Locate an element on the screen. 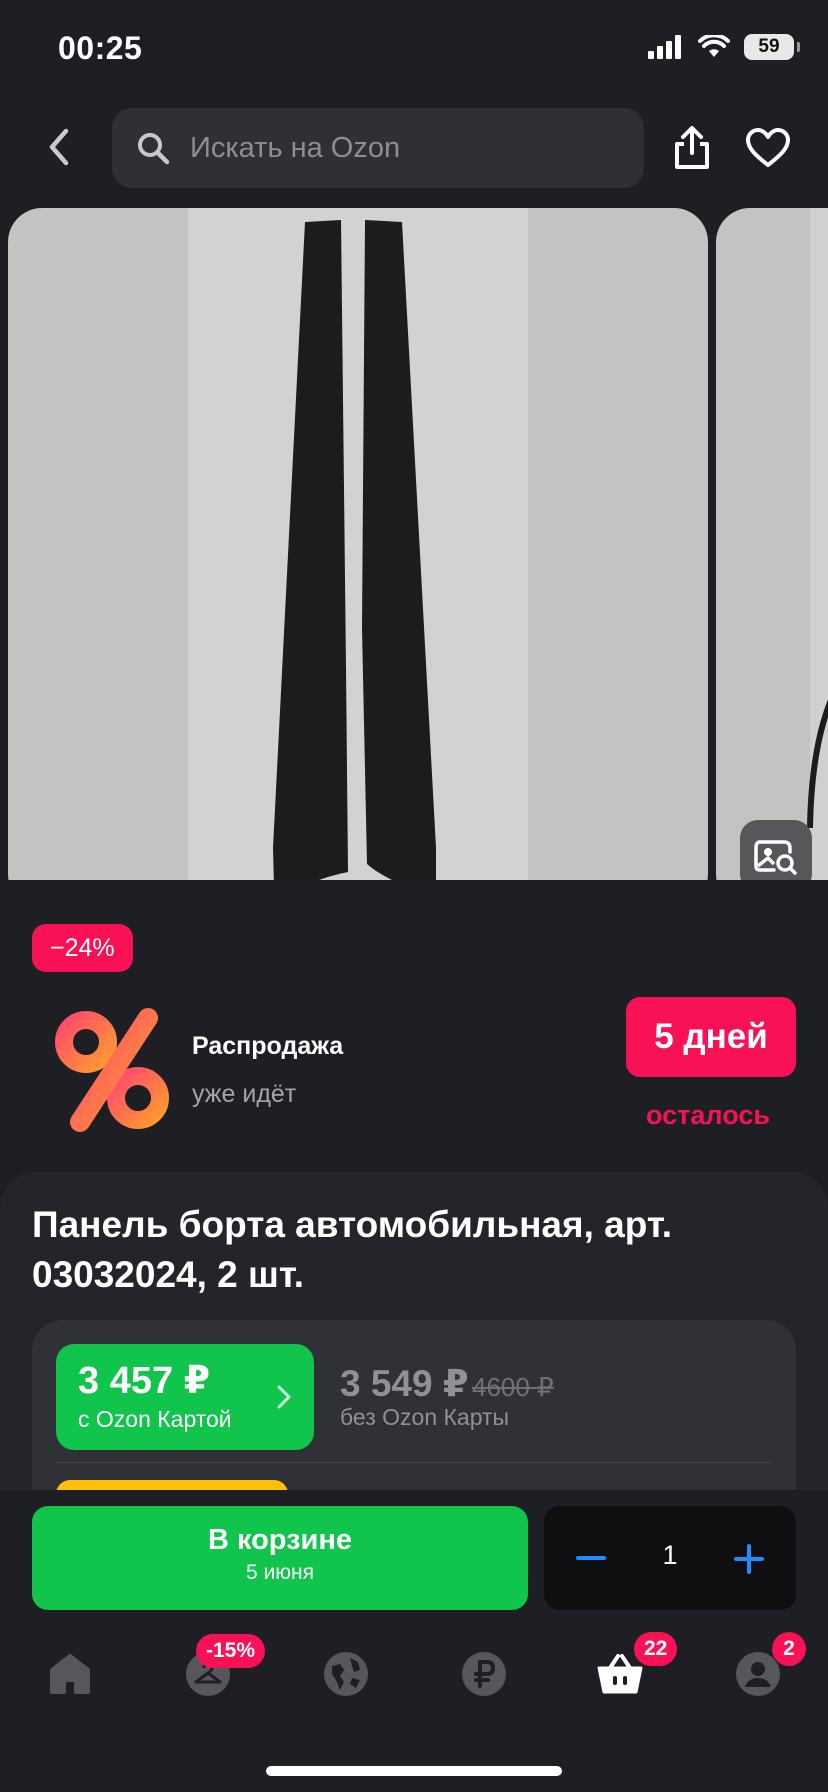  tab-finance is located at coordinates (484, 1674).